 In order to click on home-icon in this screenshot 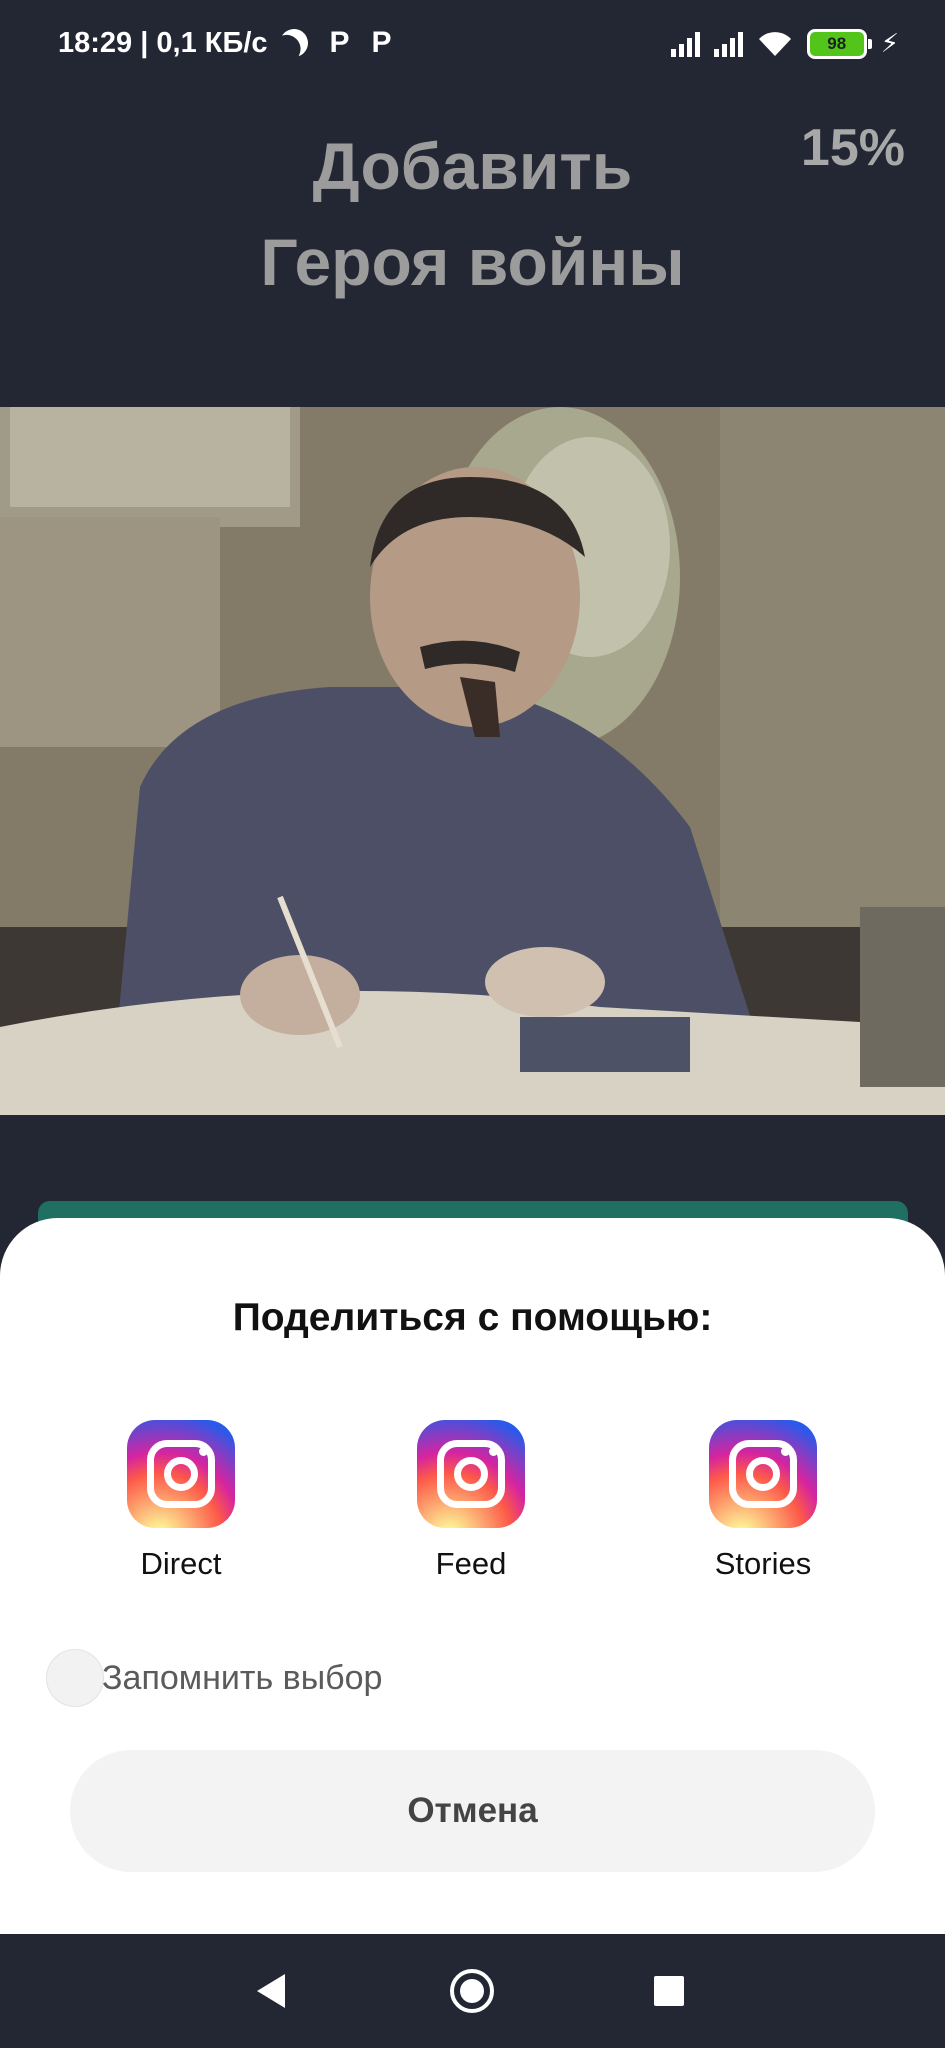, I will do `click(472, 1991)`.